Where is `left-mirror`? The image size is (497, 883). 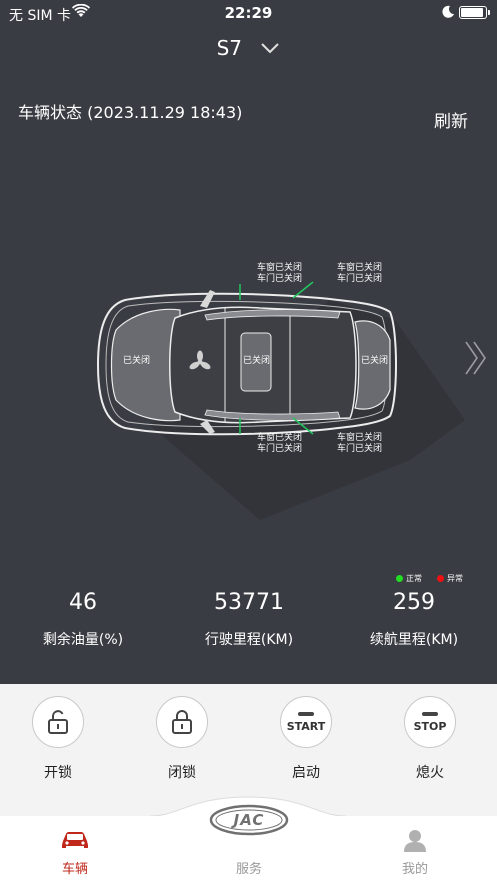 left-mirror is located at coordinates (207, 299).